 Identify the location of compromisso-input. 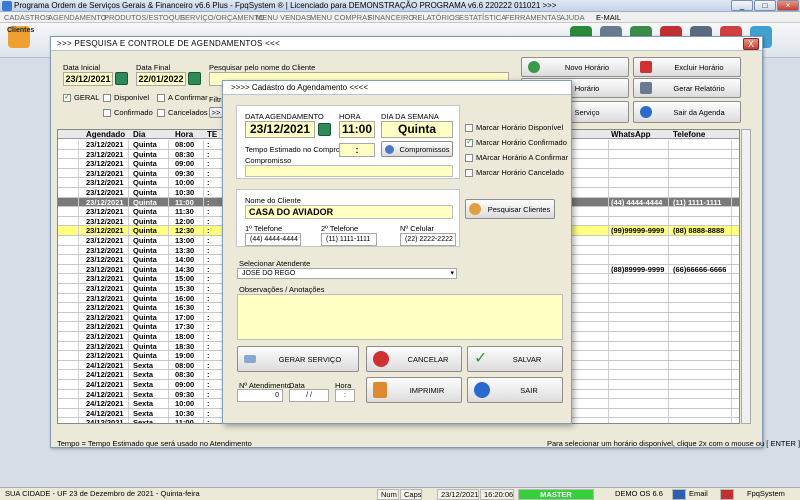
(349, 171).